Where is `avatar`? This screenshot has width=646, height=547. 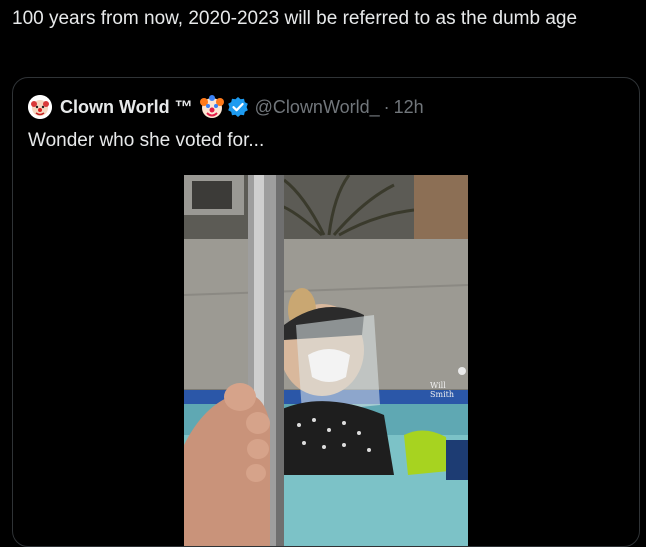
avatar is located at coordinates (40, 107).